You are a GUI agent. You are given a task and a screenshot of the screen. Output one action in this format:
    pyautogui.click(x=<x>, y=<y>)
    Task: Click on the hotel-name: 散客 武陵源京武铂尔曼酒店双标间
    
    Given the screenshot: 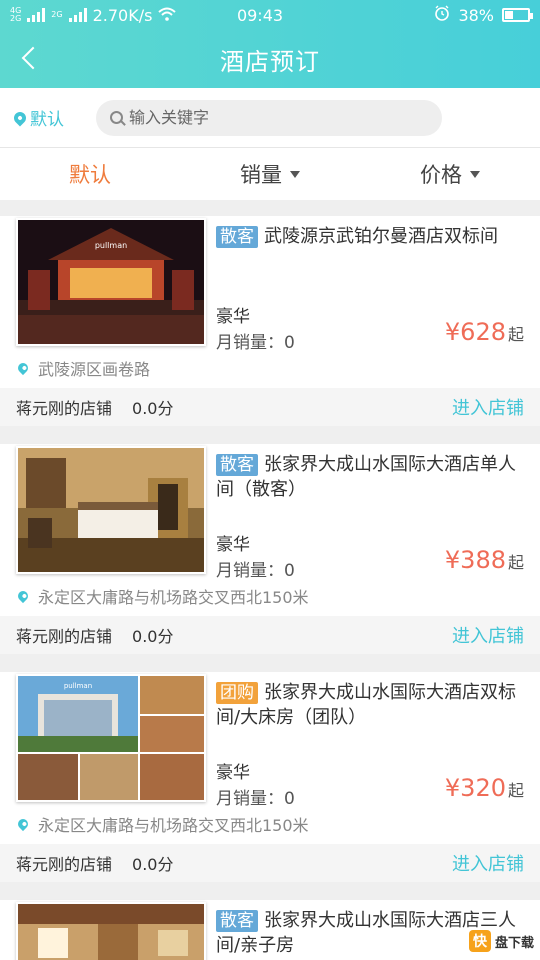 What is the action you would take?
    pyautogui.click(x=374, y=236)
    